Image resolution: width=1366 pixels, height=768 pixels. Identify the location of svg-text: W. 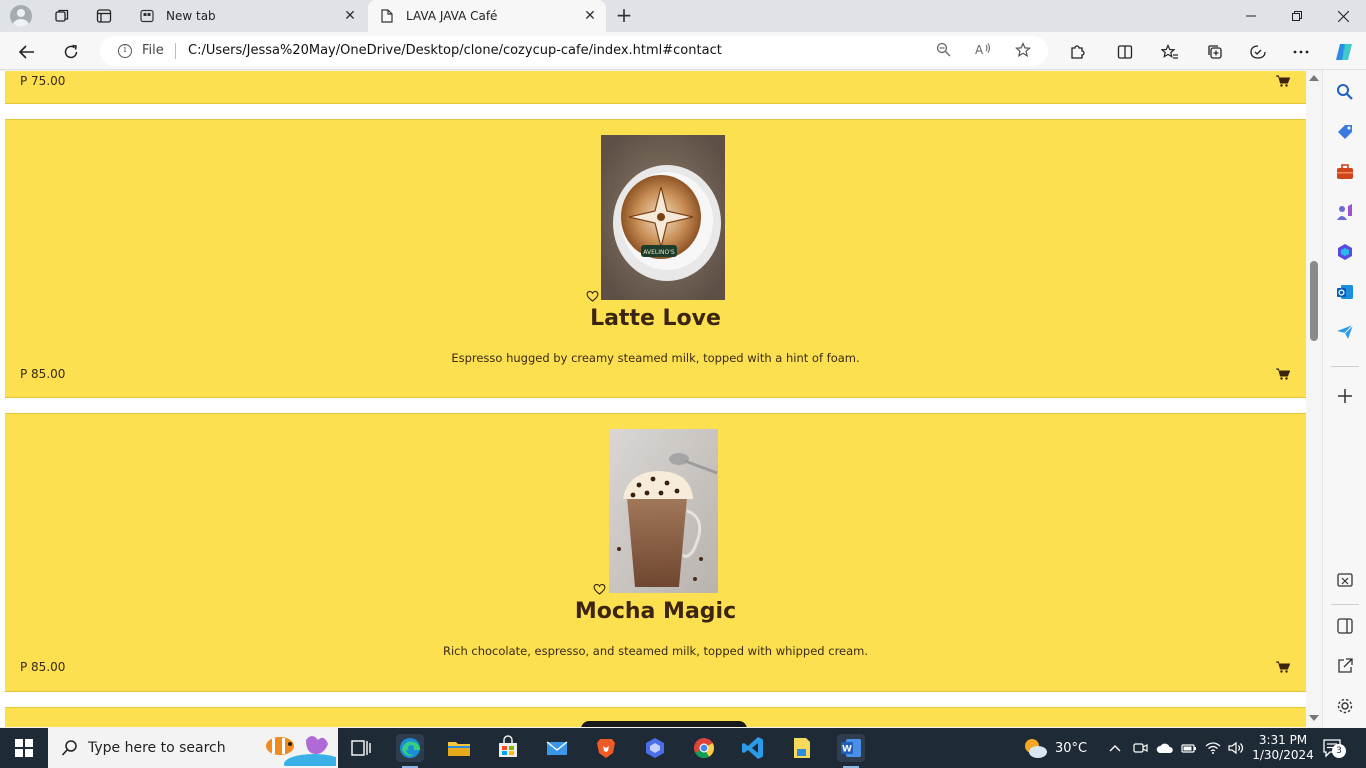
(847, 750).